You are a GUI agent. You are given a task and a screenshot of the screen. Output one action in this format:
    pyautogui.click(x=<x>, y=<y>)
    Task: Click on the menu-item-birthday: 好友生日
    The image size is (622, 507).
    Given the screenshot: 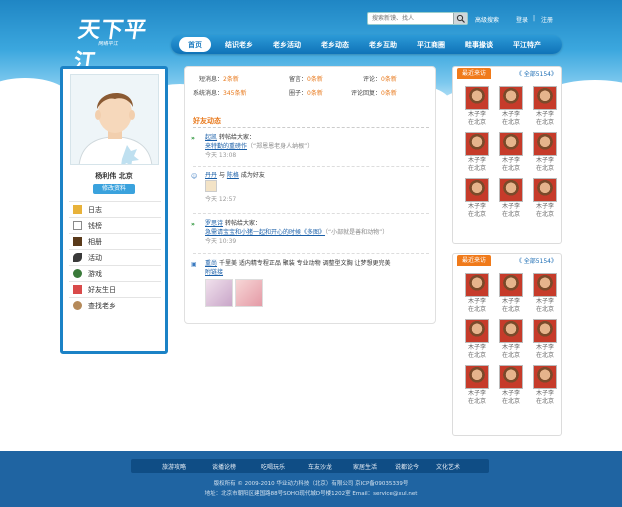 What is the action you would take?
    pyautogui.click(x=115, y=289)
    